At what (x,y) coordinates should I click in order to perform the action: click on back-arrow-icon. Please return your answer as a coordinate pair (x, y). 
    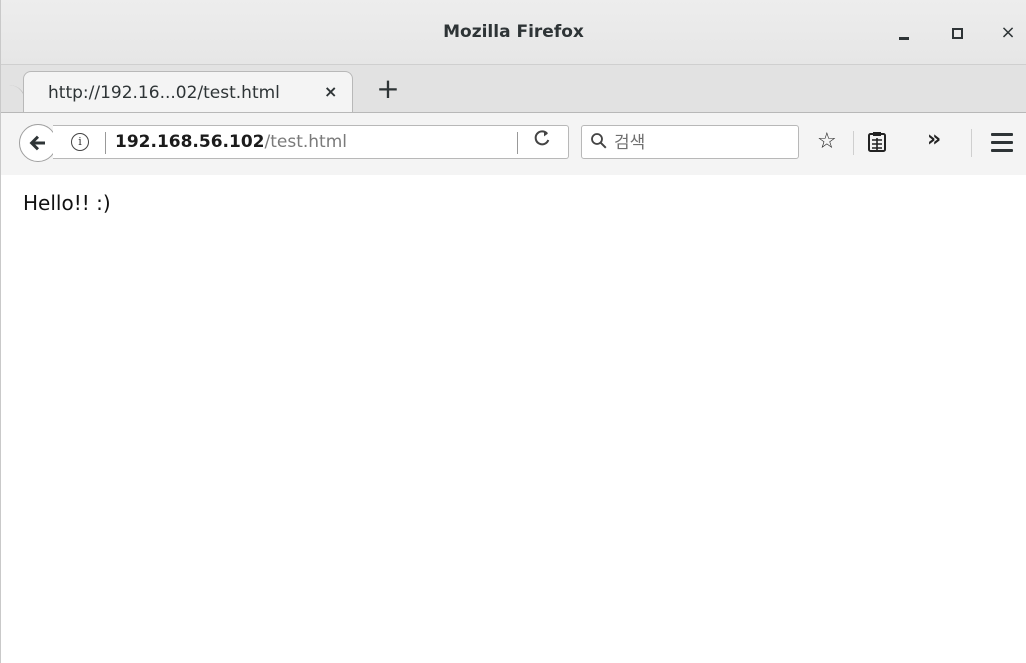
    Looking at the image, I should click on (37, 143).